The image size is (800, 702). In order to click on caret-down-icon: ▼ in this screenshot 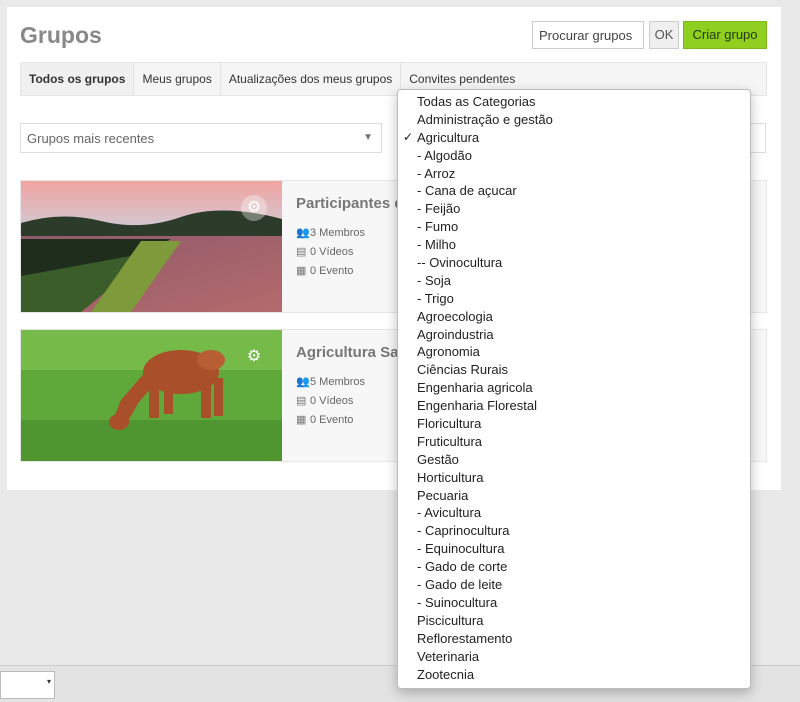, I will do `click(368, 137)`.